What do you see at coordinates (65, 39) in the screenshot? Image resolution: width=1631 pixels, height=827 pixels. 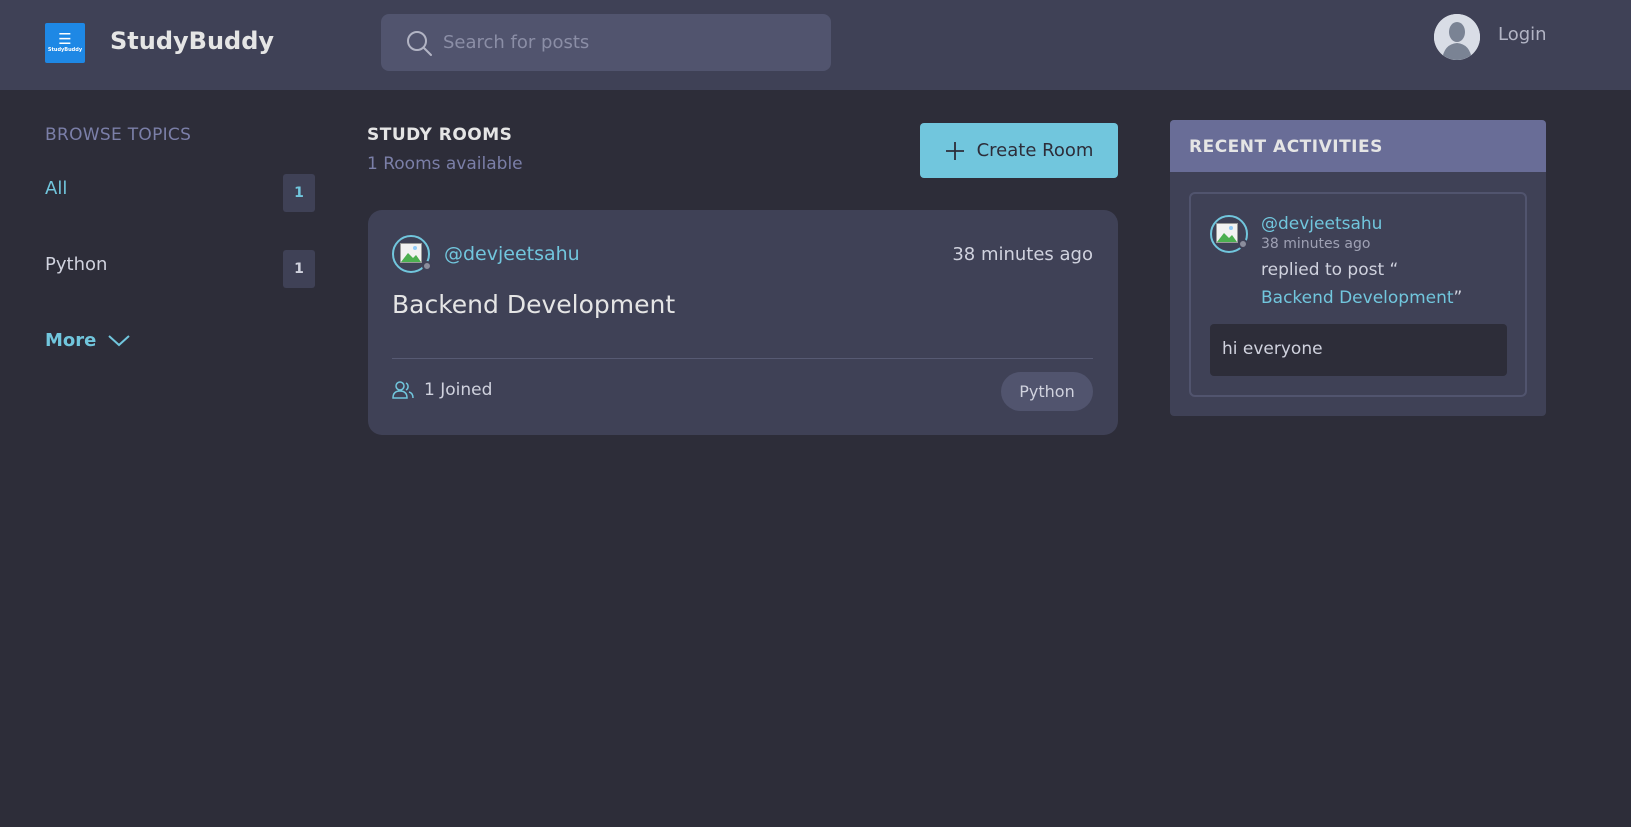 I see `logo-icon: ☰` at bounding box center [65, 39].